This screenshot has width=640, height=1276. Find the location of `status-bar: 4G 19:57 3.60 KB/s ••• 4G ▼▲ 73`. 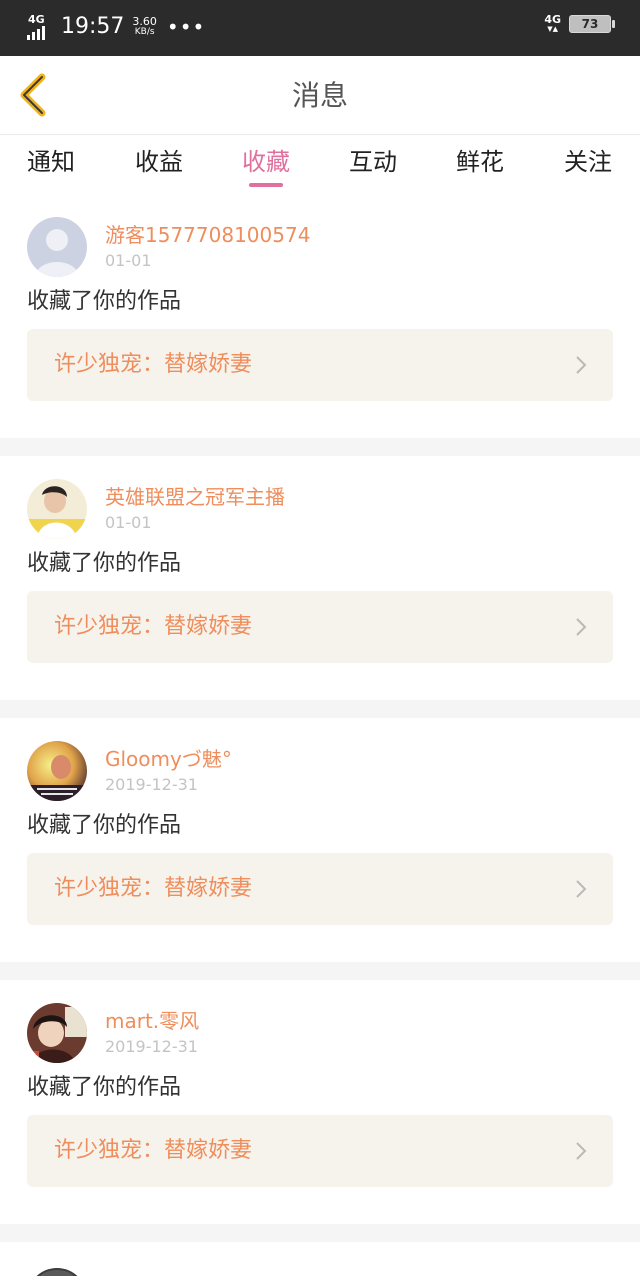

status-bar: 4G 19:57 3.60 KB/s ••• 4G ▼▲ 73 is located at coordinates (320, 28).